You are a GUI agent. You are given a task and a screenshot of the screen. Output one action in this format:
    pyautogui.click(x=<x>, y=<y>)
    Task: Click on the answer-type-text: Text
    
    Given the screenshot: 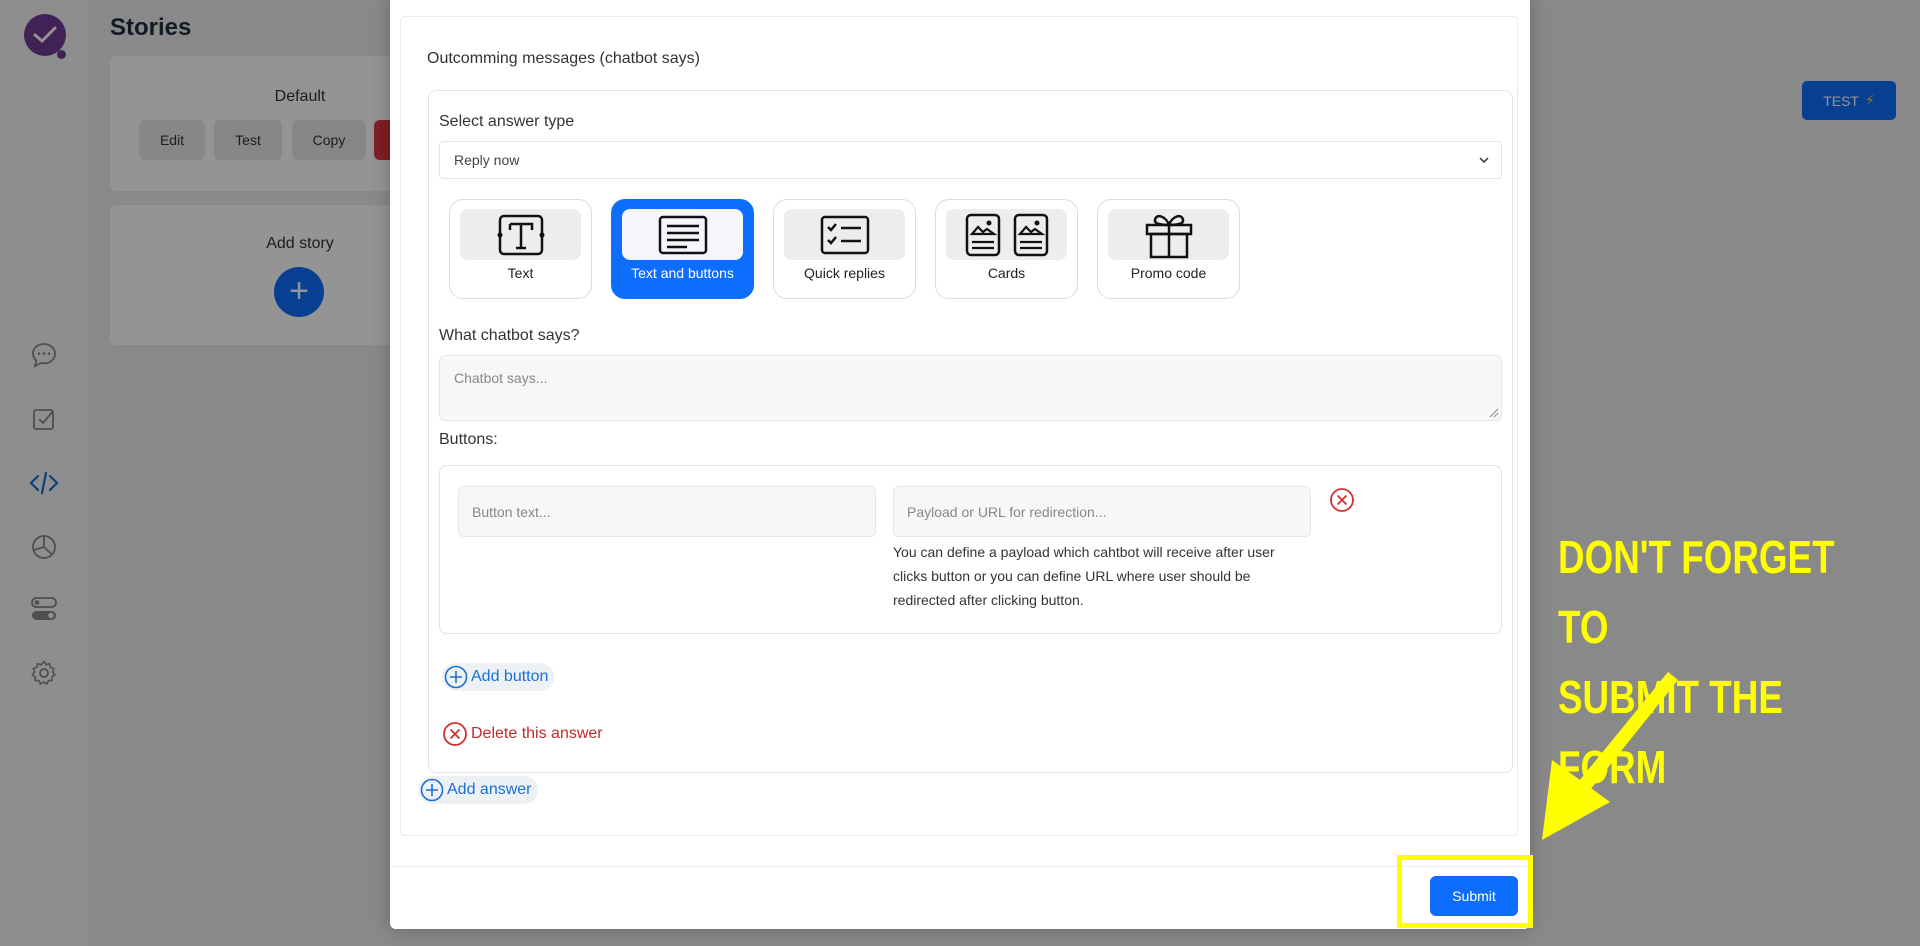 What is the action you would take?
    pyautogui.click(x=520, y=249)
    